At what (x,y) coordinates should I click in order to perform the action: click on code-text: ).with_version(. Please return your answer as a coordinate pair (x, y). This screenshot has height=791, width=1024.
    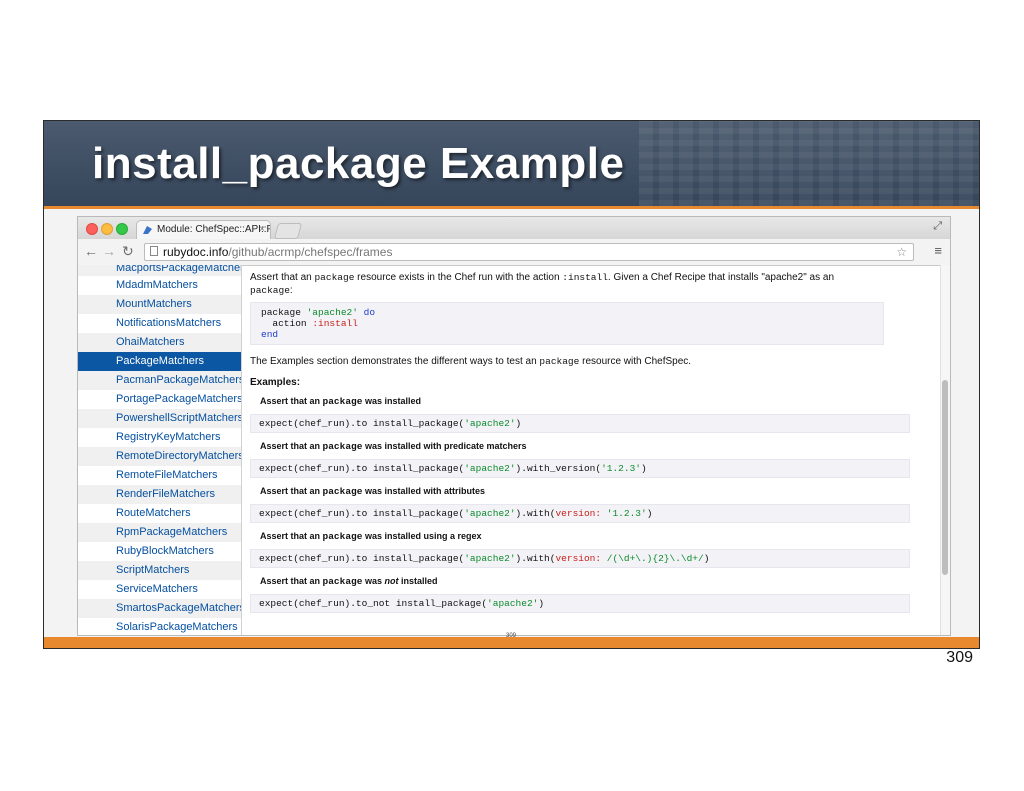
    Looking at the image, I should click on (558, 468).